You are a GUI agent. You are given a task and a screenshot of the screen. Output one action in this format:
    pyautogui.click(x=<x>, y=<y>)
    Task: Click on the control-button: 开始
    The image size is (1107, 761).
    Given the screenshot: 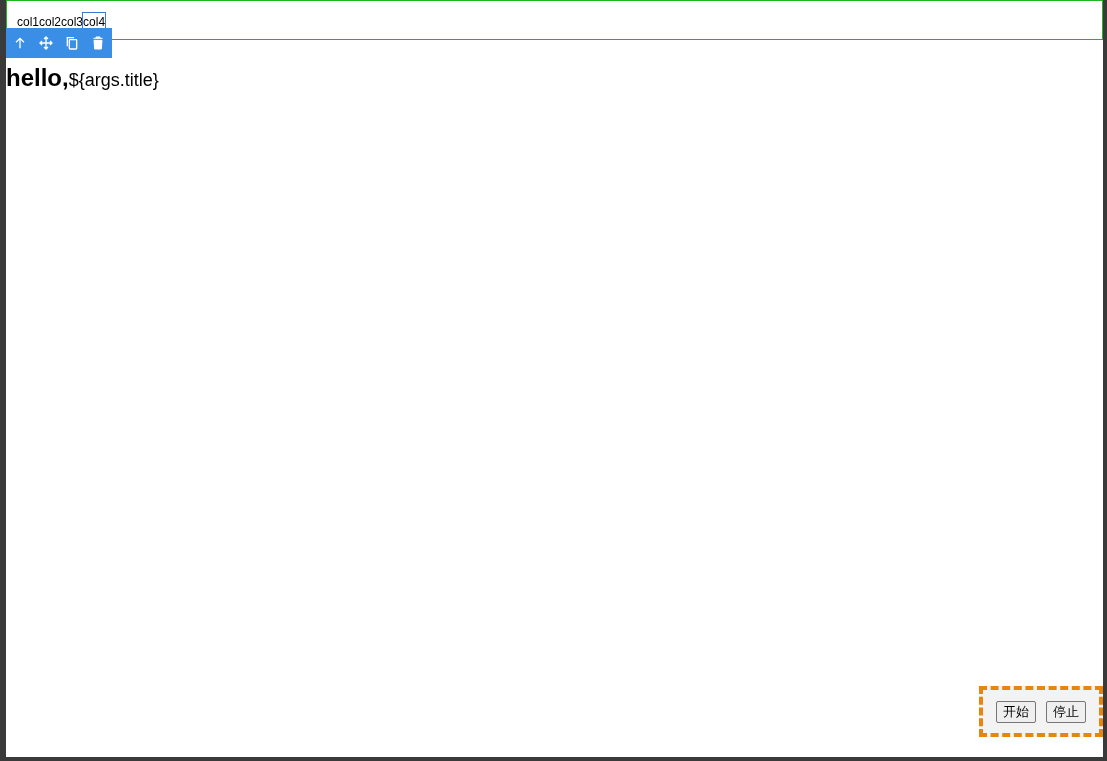 What is the action you would take?
    pyautogui.click(x=1016, y=711)
    